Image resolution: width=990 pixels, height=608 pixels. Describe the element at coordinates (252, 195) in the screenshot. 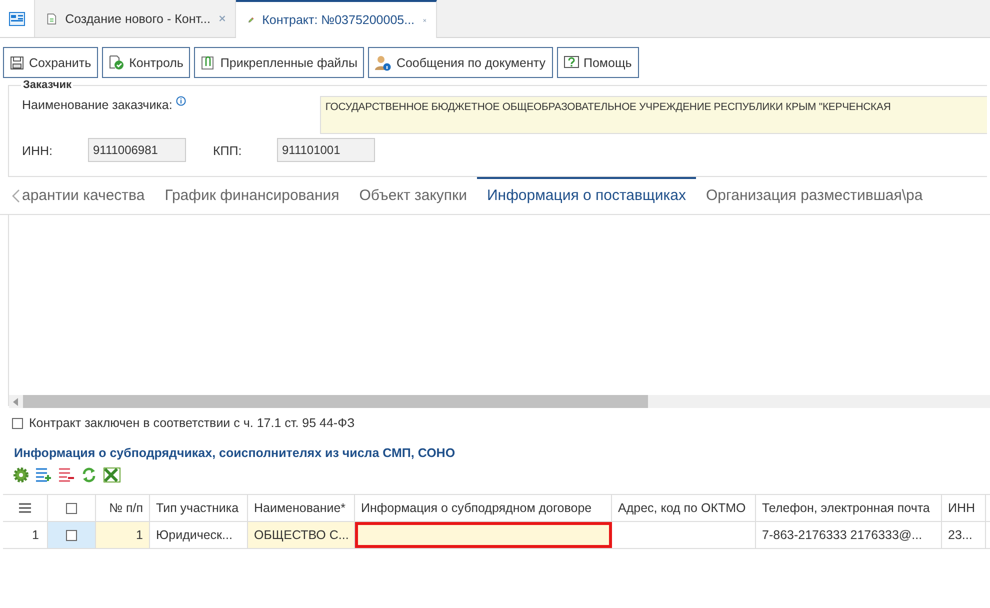

I see `section-tab: График финансирования` at that location.